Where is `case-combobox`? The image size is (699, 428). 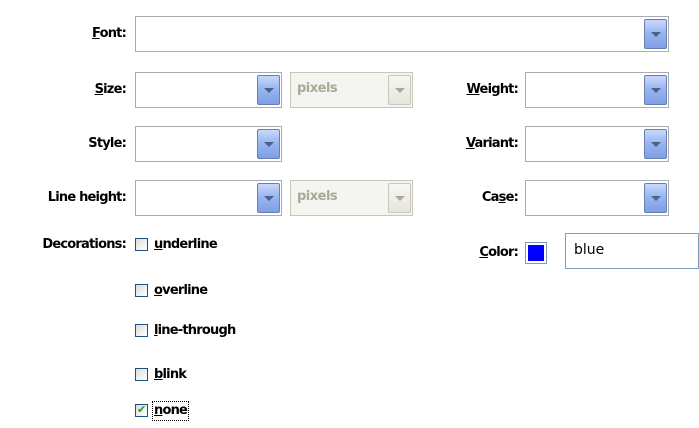
case-combobox is located at coordinates (597, 198).